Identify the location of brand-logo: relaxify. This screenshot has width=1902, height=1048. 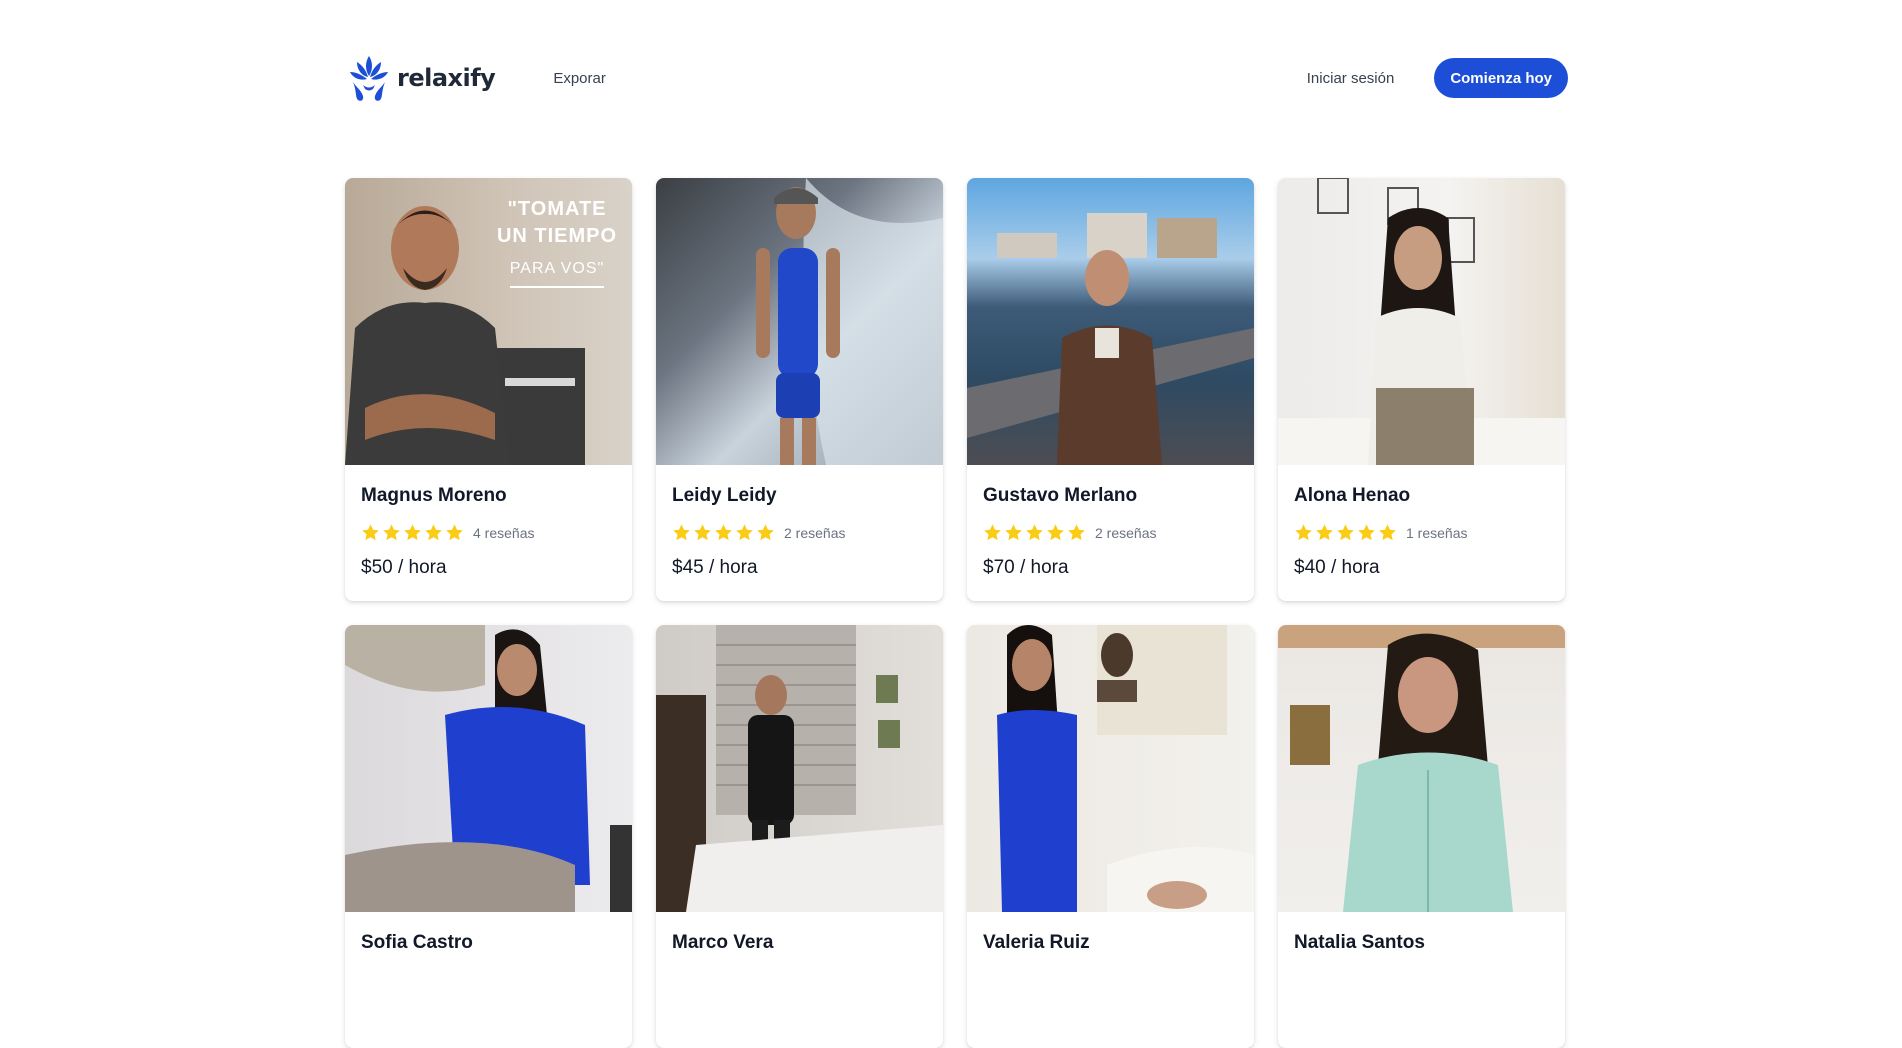
(421, 78).